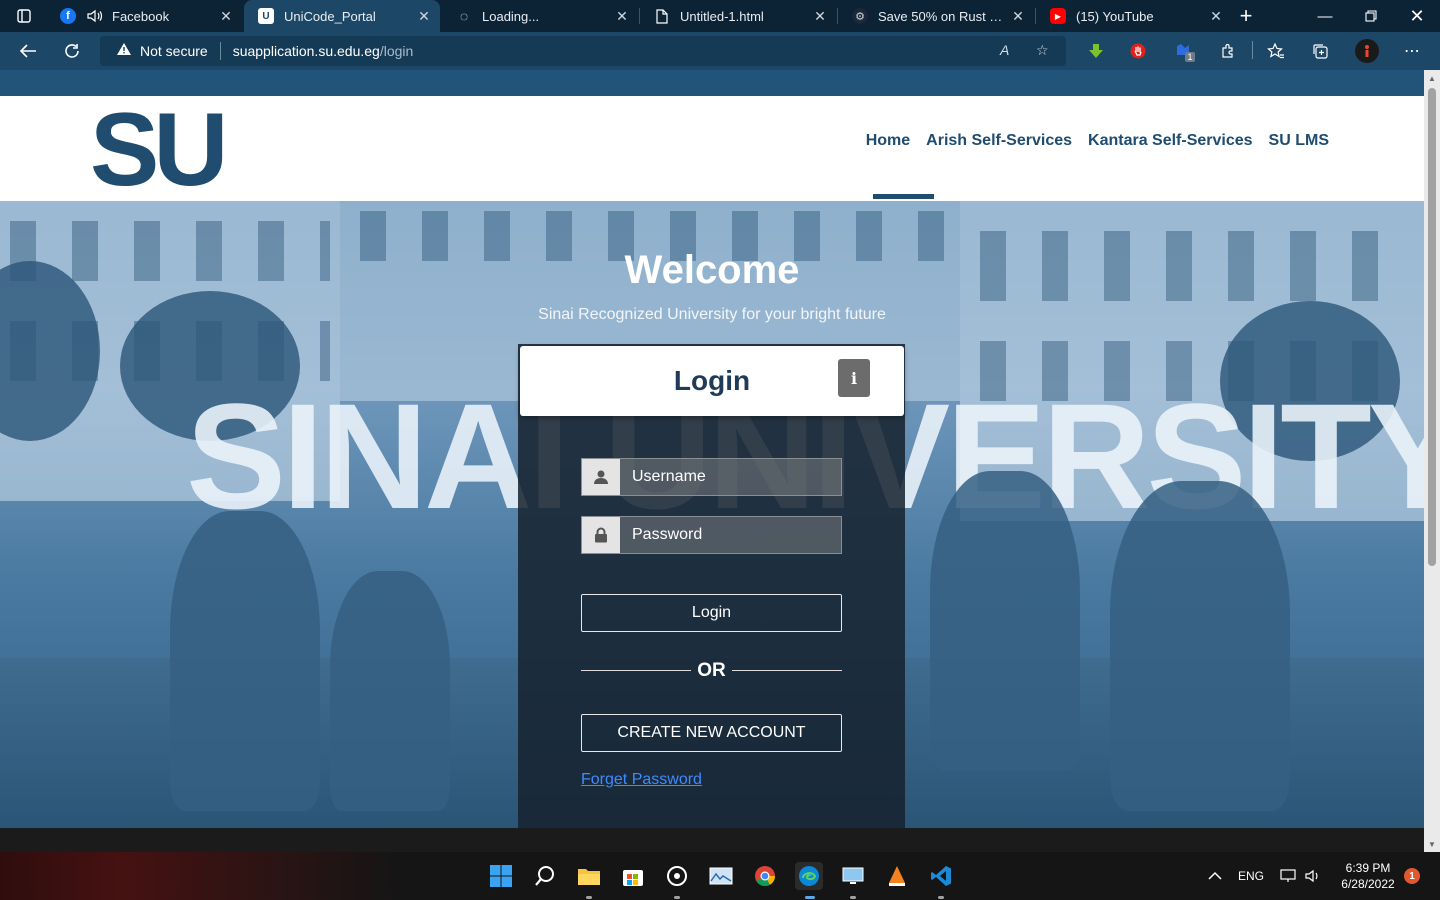  I want to click on login-header: Login i, so click(712, 381).